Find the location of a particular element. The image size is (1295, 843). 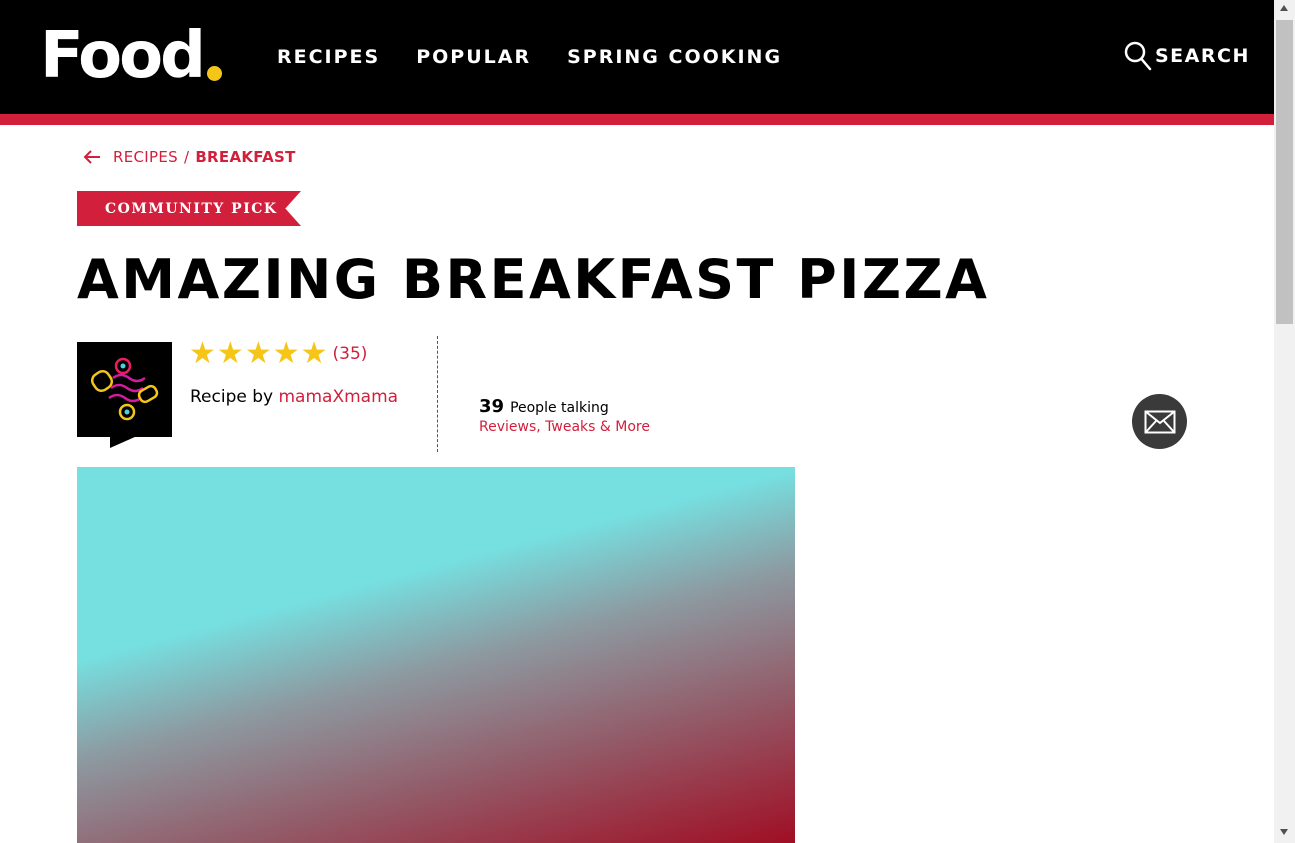

avatar-art is located at coordinates (124, 389).